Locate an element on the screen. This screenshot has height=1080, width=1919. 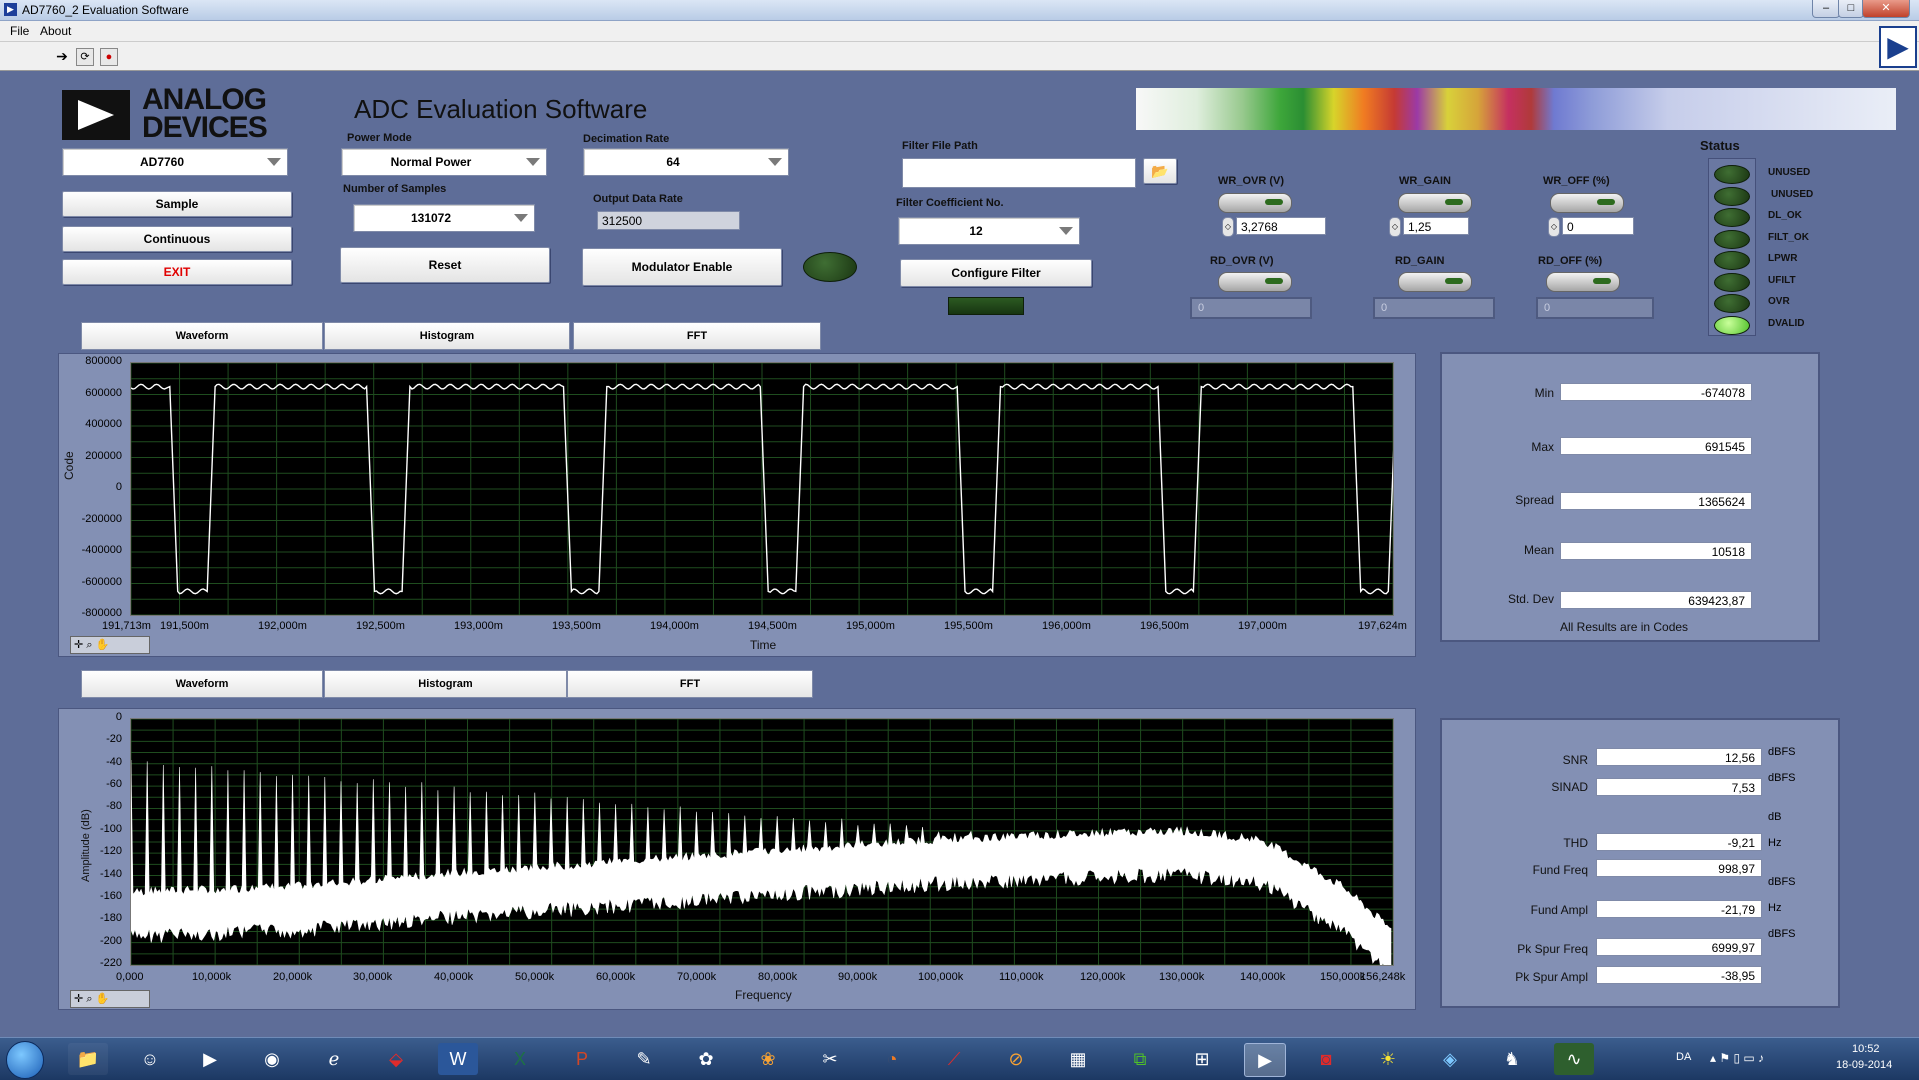
app-title: ADC Evaluation Software is located at coordinates (501, 109).